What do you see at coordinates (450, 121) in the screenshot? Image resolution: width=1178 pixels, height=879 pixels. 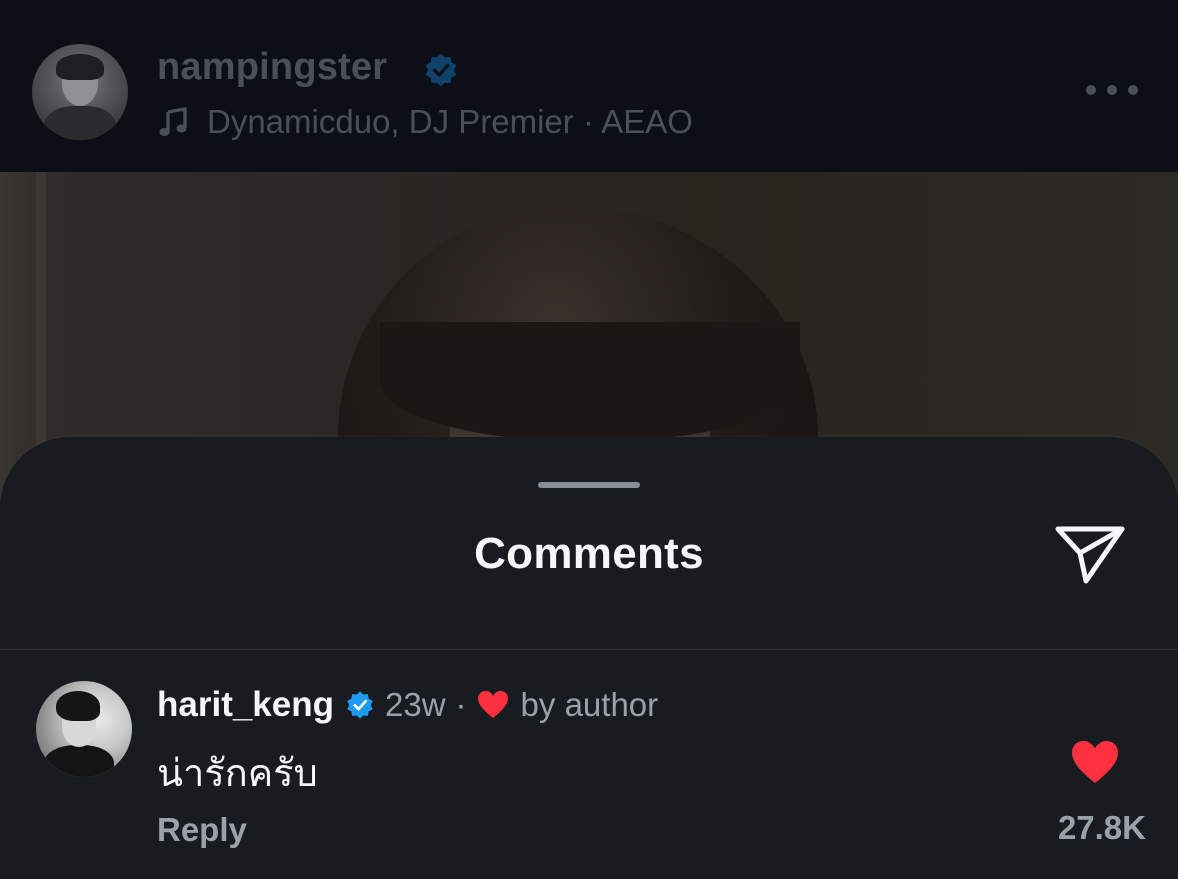 I see `music-track-label: Dynamicduo, DJ Premier · AEAO` at bounding box center [450, 121].